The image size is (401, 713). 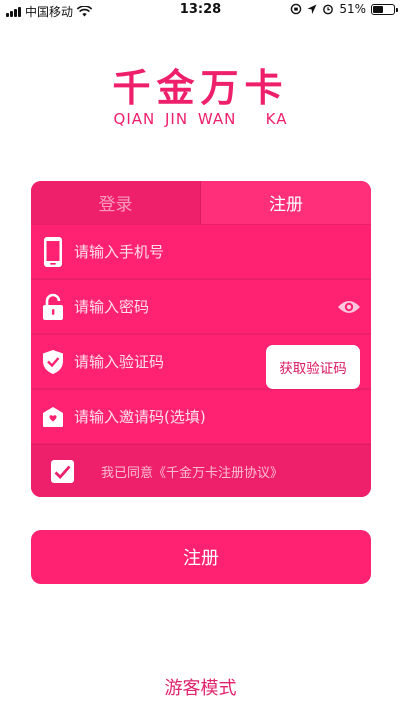 I want to click on app-logo: 千金万卡 QIAN JIN WAN KA, so click(x=200, y=97).